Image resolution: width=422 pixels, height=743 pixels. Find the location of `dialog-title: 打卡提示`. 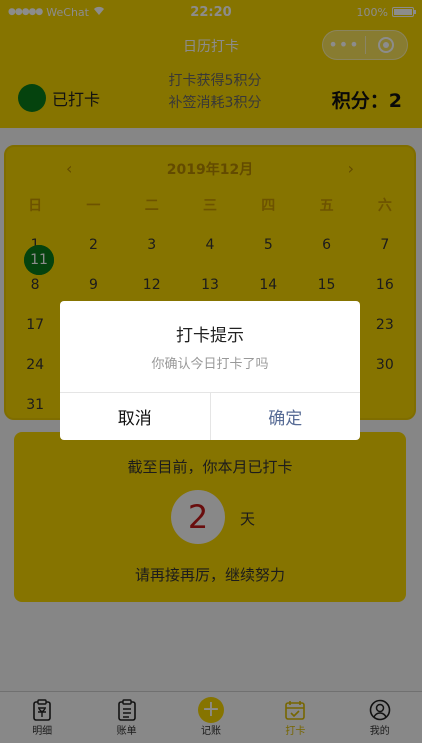

dialog-title: 打卡提示 is located at coordinates (210, 336).